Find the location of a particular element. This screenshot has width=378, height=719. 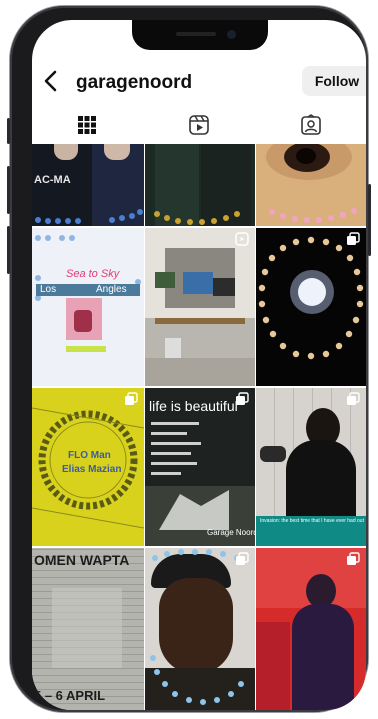

tagged-person-icon is located at coordinates (311, 124).